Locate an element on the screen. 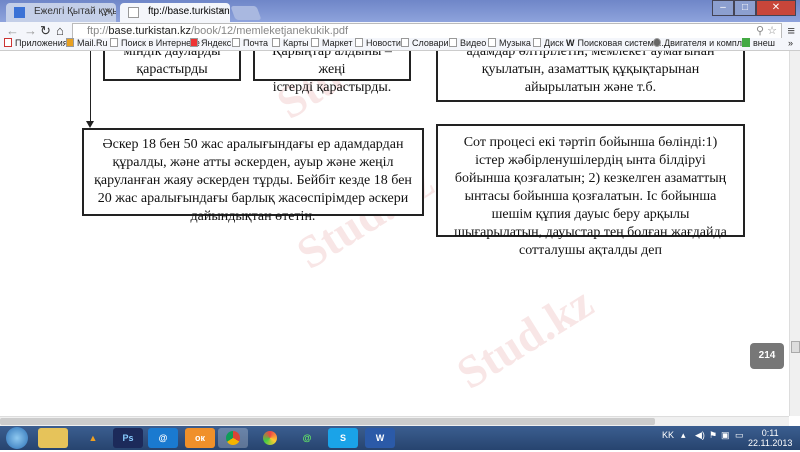  language-indicator: KK is located at coordinates (668, 435).